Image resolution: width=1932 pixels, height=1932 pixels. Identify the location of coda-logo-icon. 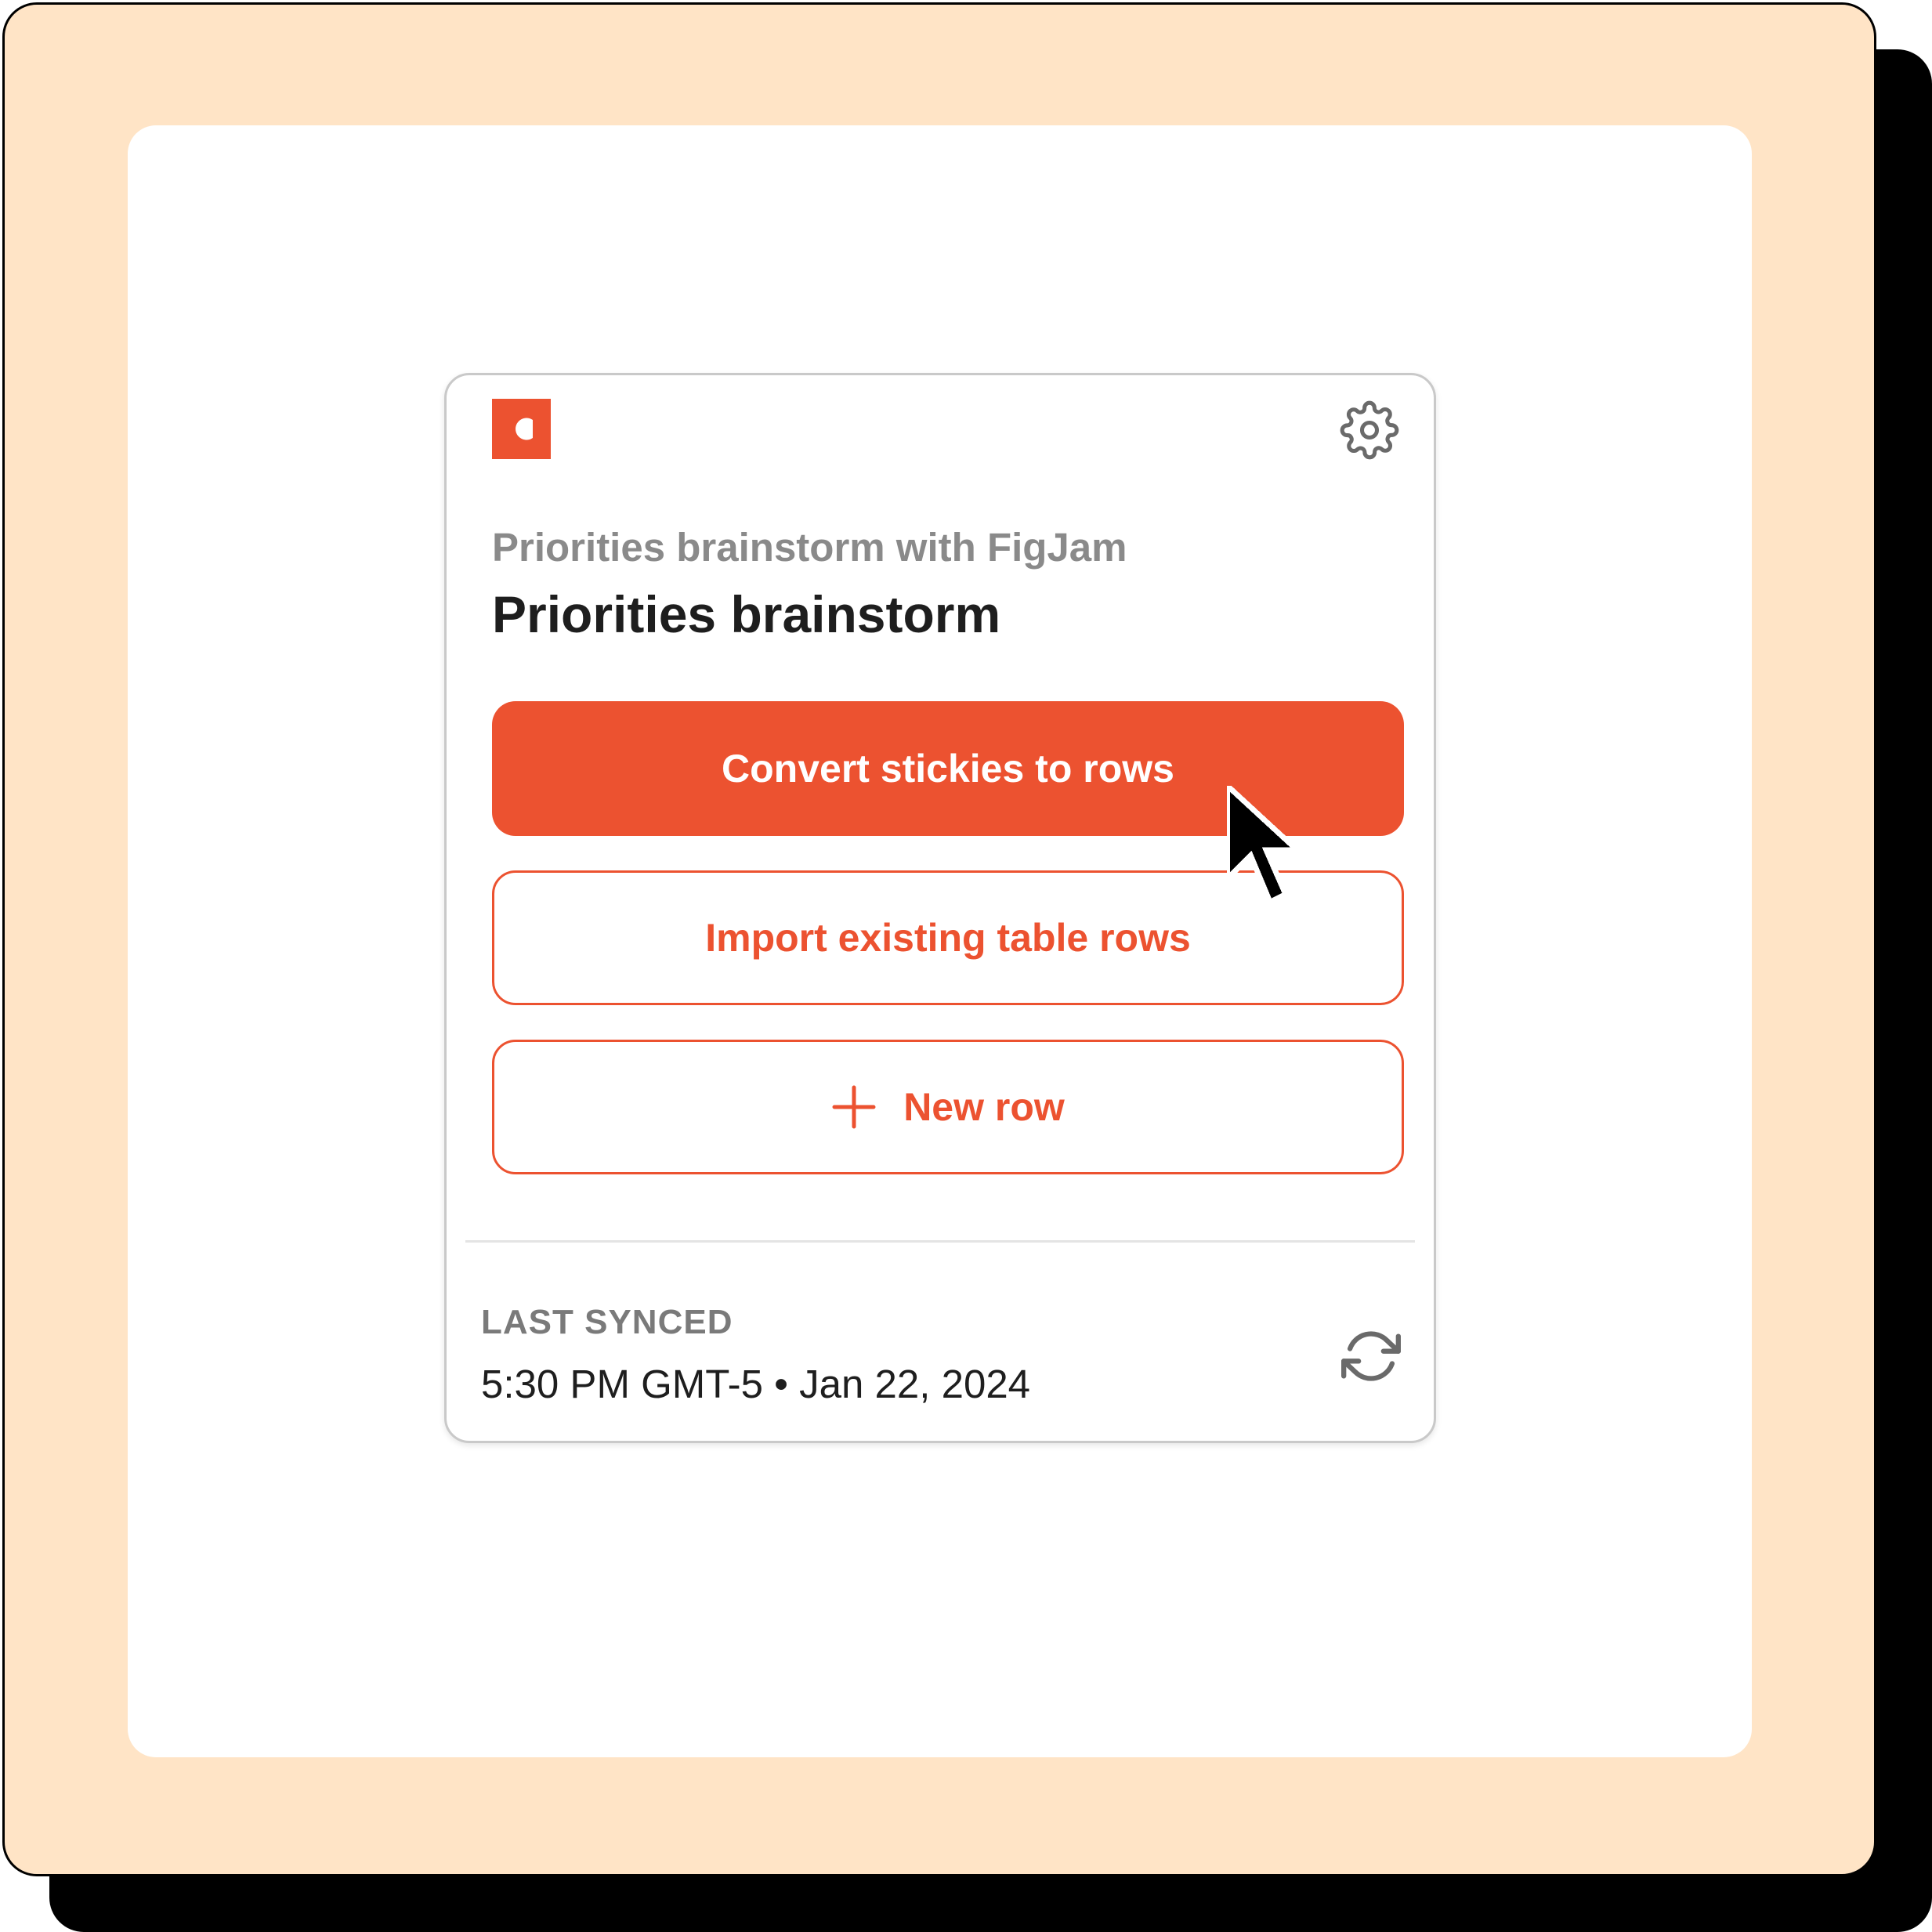
(521, 429).